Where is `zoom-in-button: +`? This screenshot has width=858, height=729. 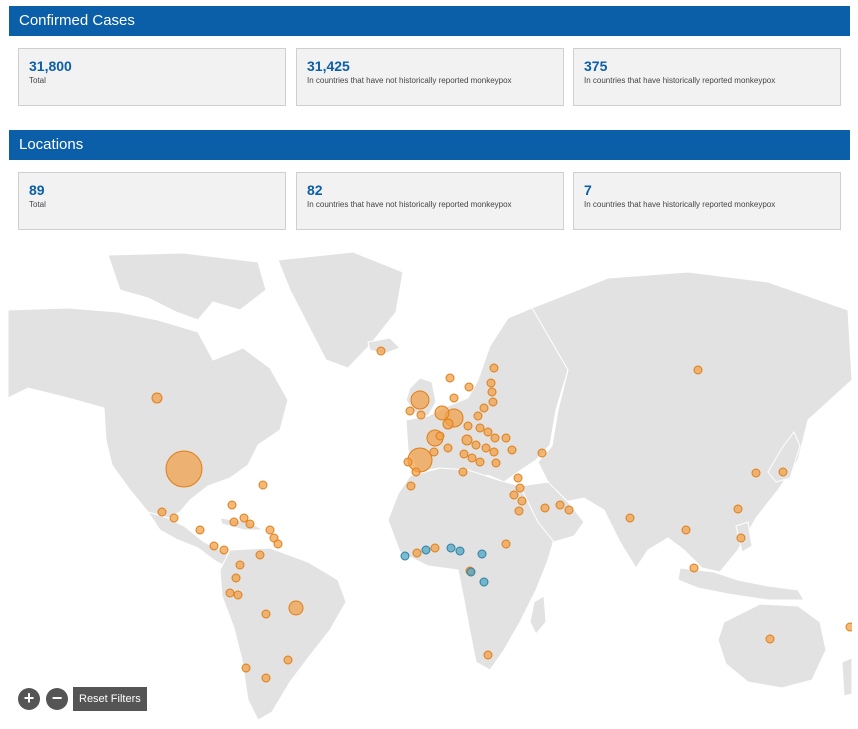 zoom-in-button: + is located at coordinates (29, 699).